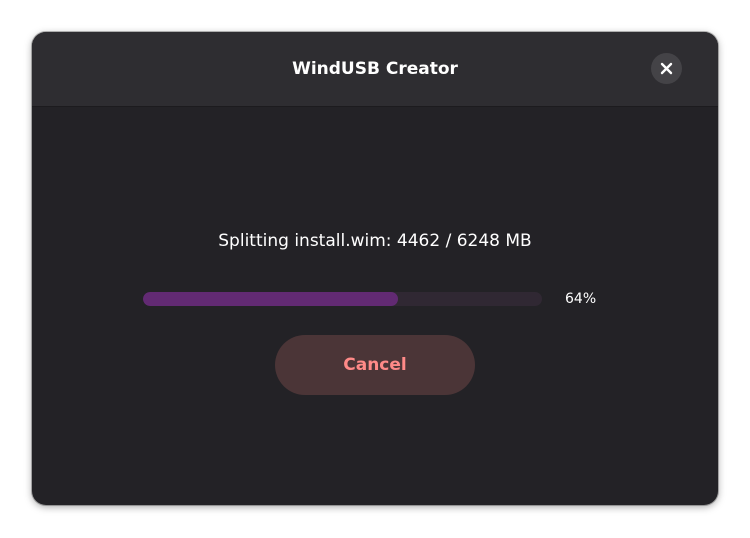 The width and height of the screenshot is (750, 538). I want to click on progress-percent: 64%, so click(581, 299).